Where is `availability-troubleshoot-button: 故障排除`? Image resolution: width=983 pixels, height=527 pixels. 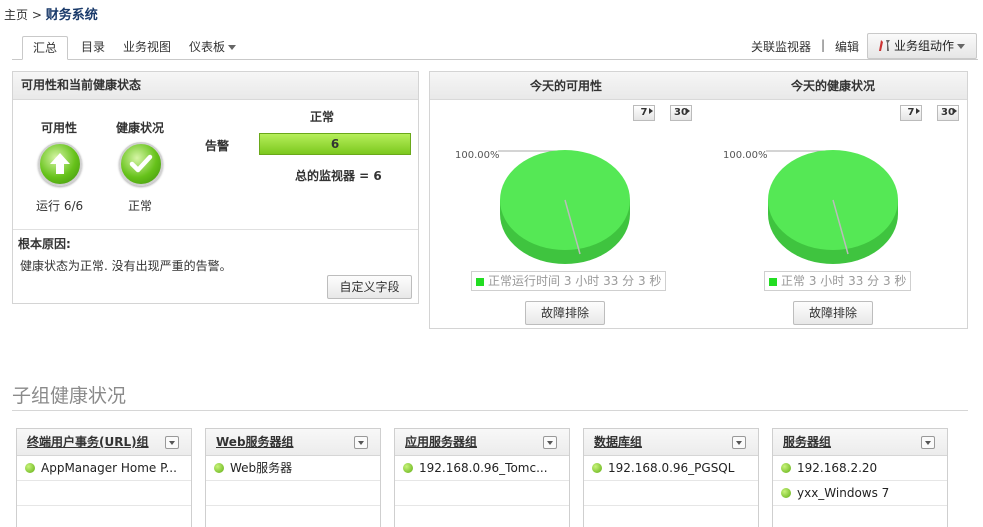 availability-troubleshoot-button: 故障排除 is located at coordinates (565, 313).